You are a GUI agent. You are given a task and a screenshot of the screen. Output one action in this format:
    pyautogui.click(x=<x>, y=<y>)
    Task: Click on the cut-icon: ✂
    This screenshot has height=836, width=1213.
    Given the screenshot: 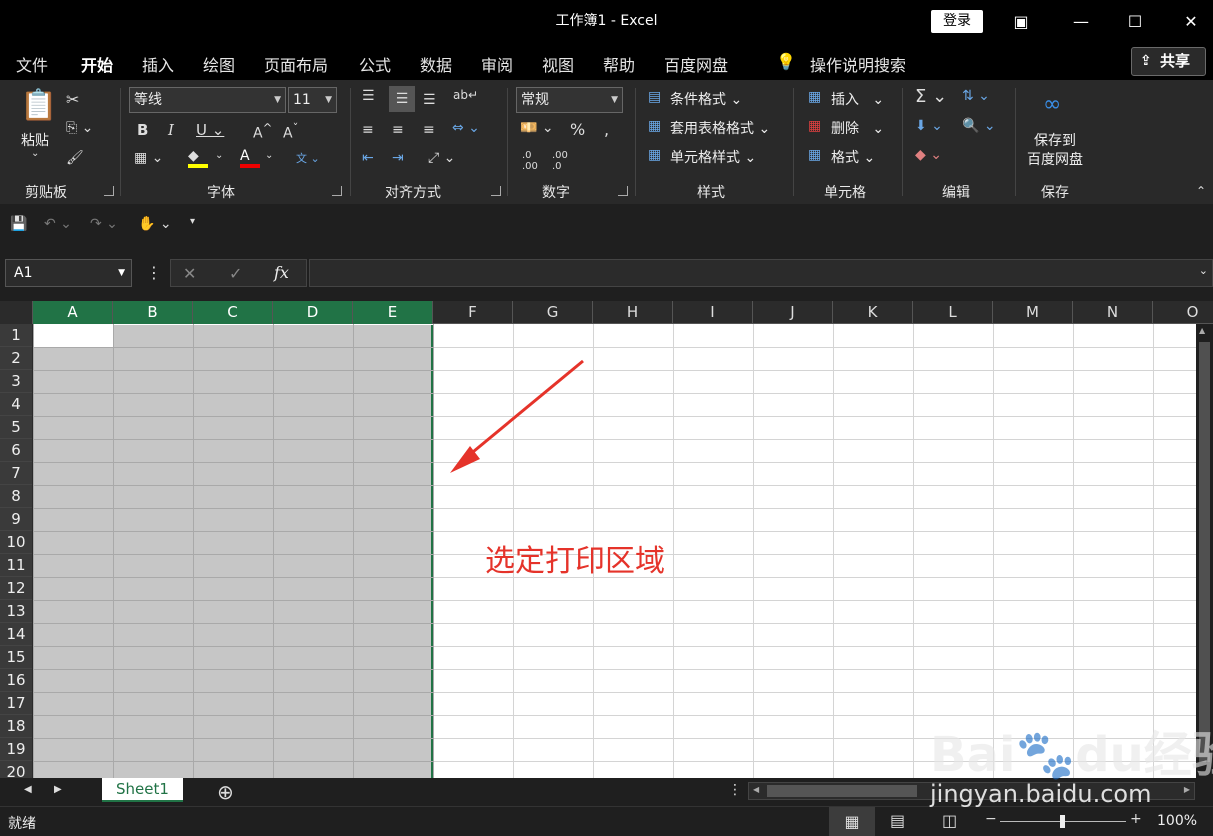 What is the action you would take?
    pyautogui.click(x=72, y=99)
    